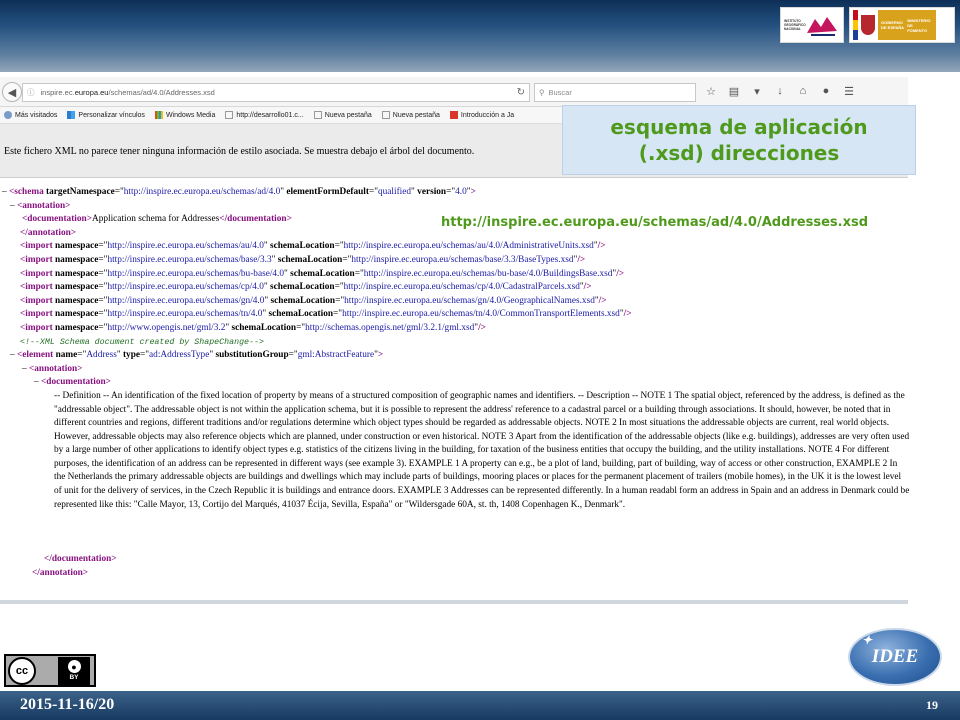 Image resolution: width=960 pixels, height=720 pixels. Describe the element at coordinates (74, 677) in the screenshot. I see `license-label: BY` at that location.